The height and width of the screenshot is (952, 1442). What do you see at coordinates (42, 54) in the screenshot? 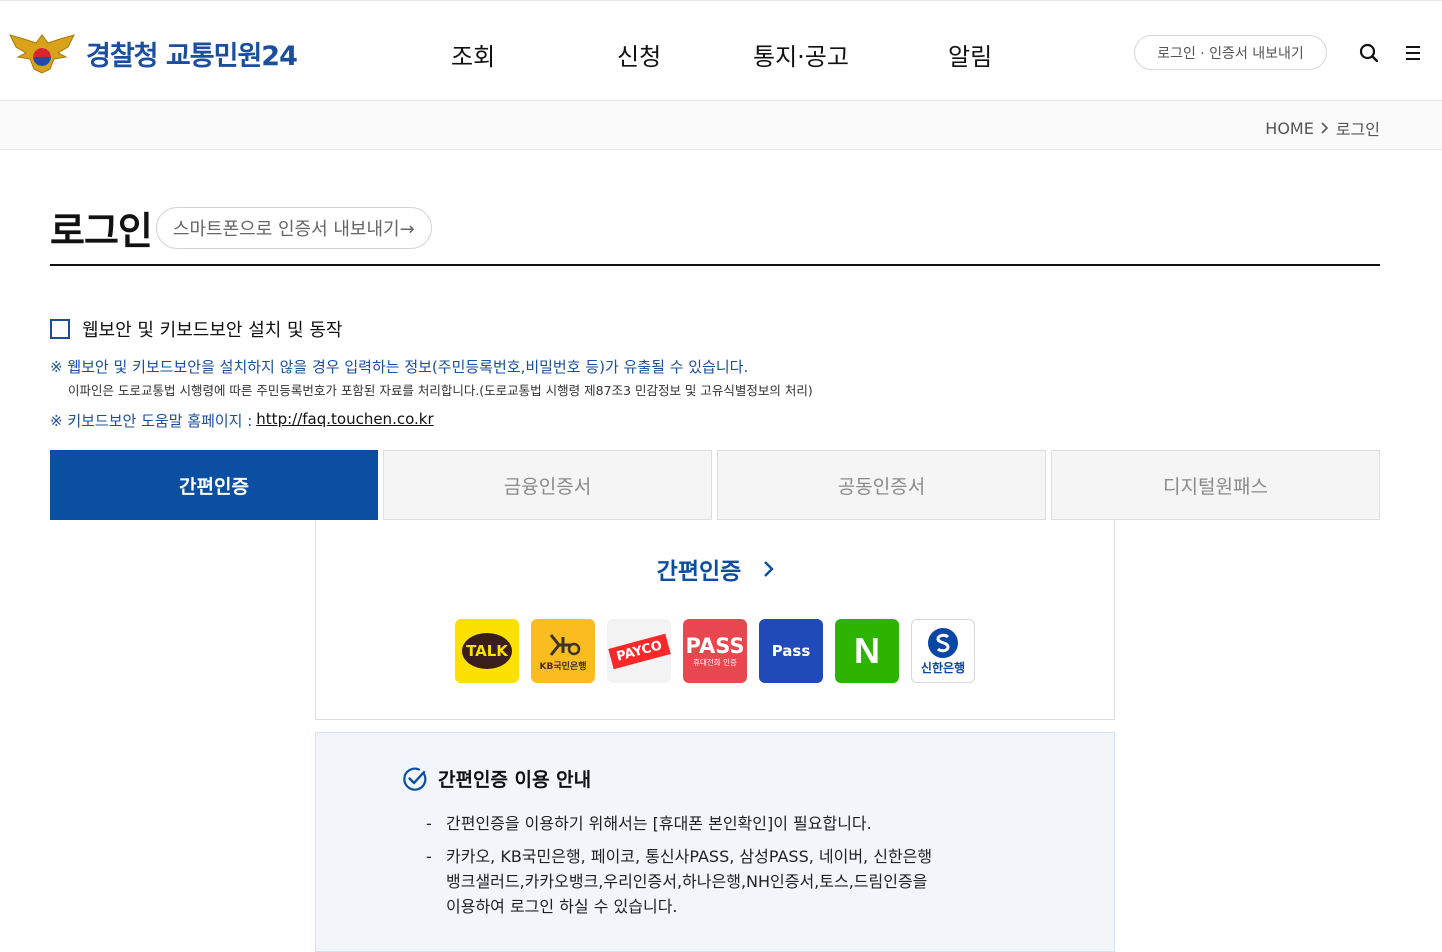
I see `police-emblem-icon` at bounding box center [42, 54].